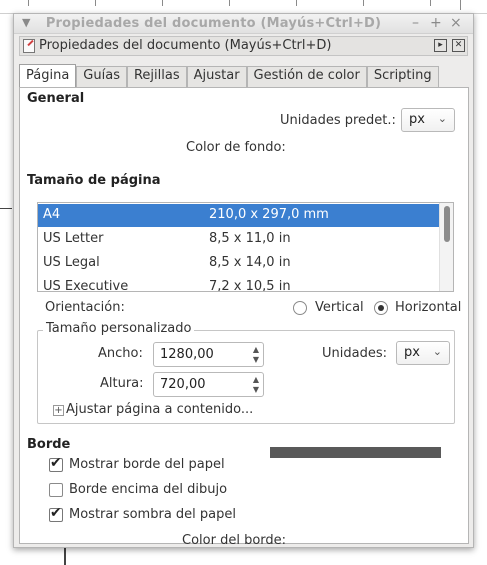 The height and width of the screenshot is (565, 487). I want to click on minimize-icon: –, so click(415, 23).